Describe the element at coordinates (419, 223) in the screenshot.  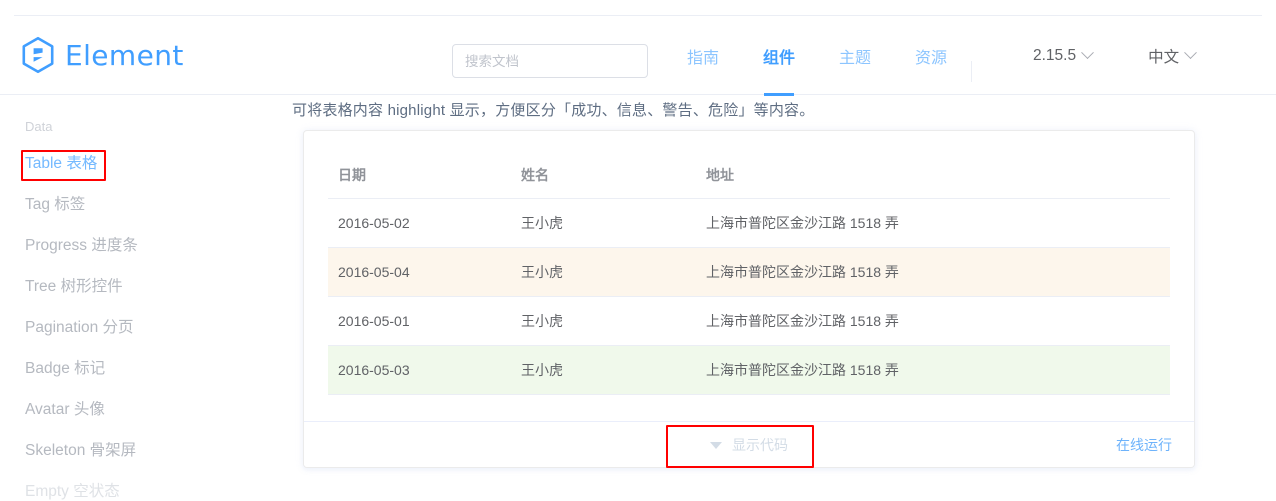
I see `cell-date: 2016-05-02` at that location.